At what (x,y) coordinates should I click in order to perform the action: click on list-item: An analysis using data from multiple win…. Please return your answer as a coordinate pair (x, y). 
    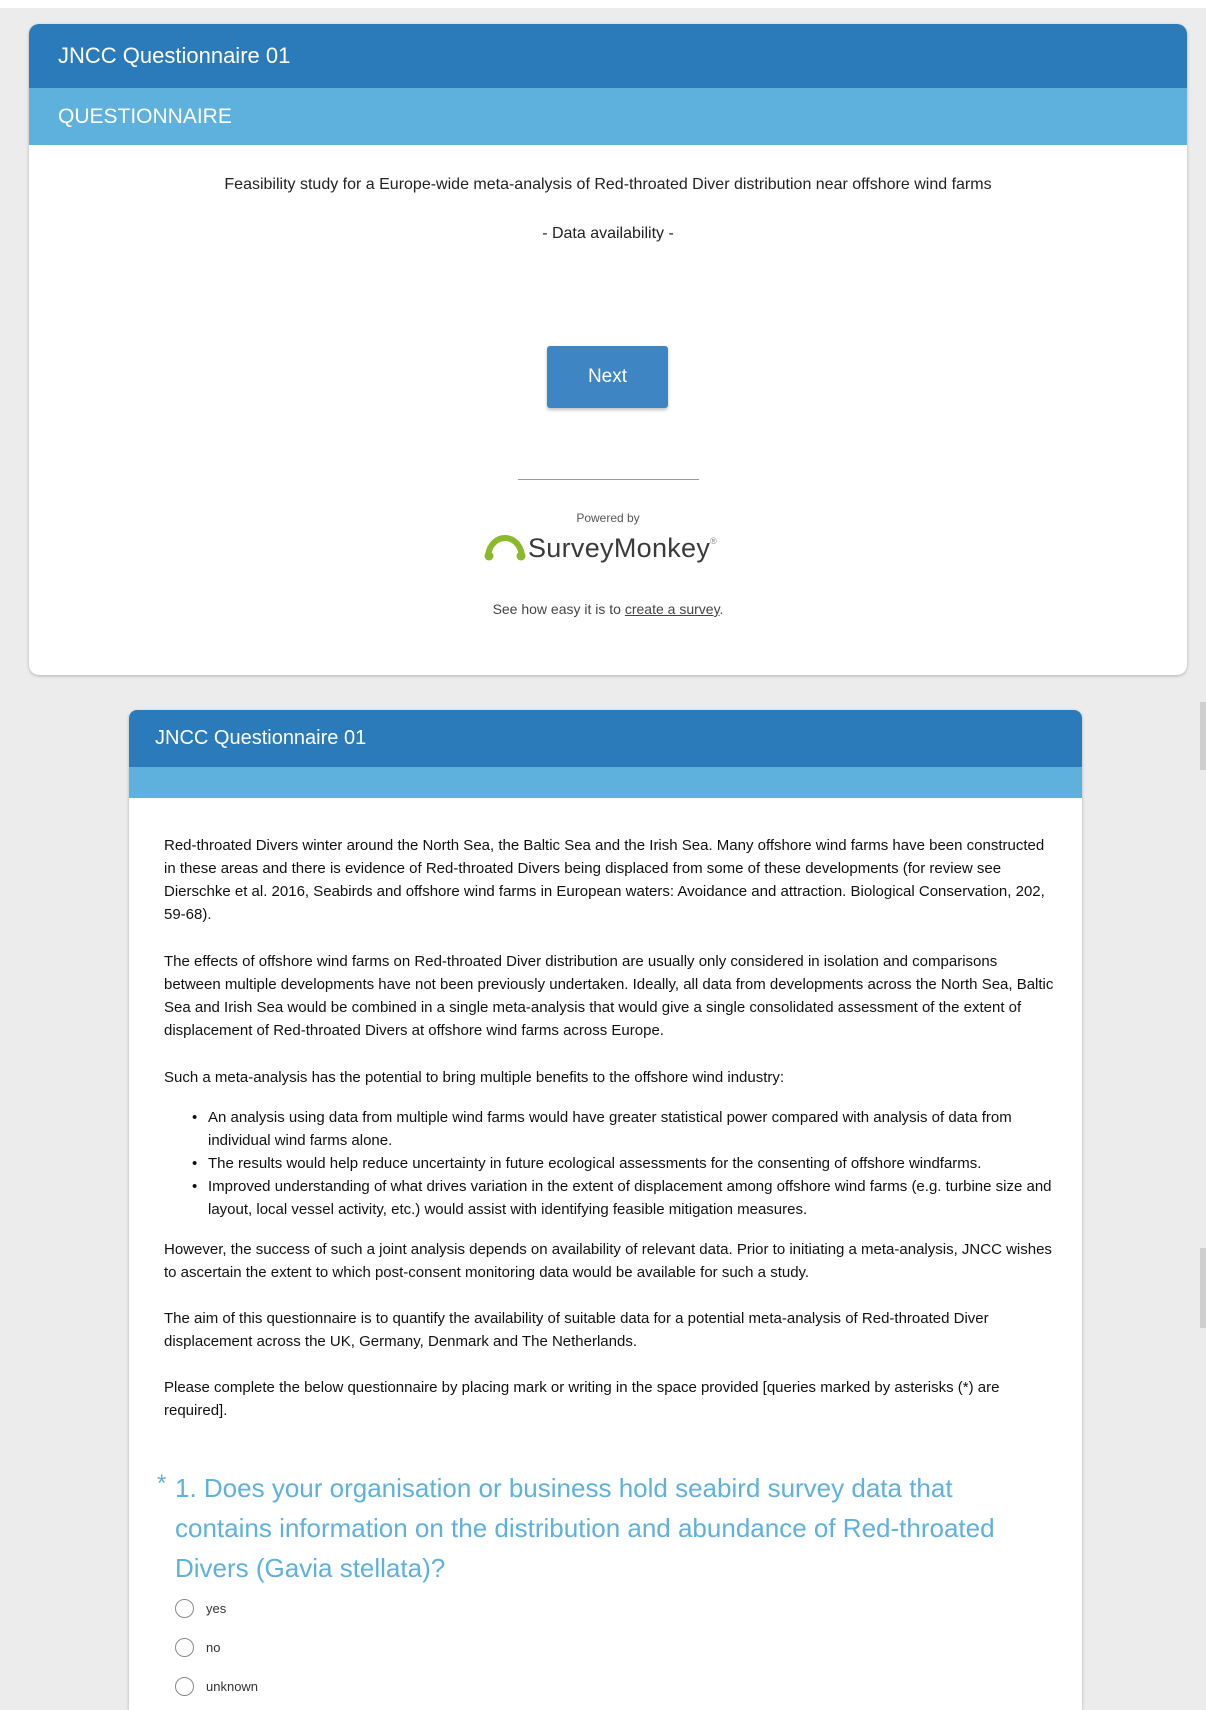
    Looking at the image, I should click on (609, 1129).